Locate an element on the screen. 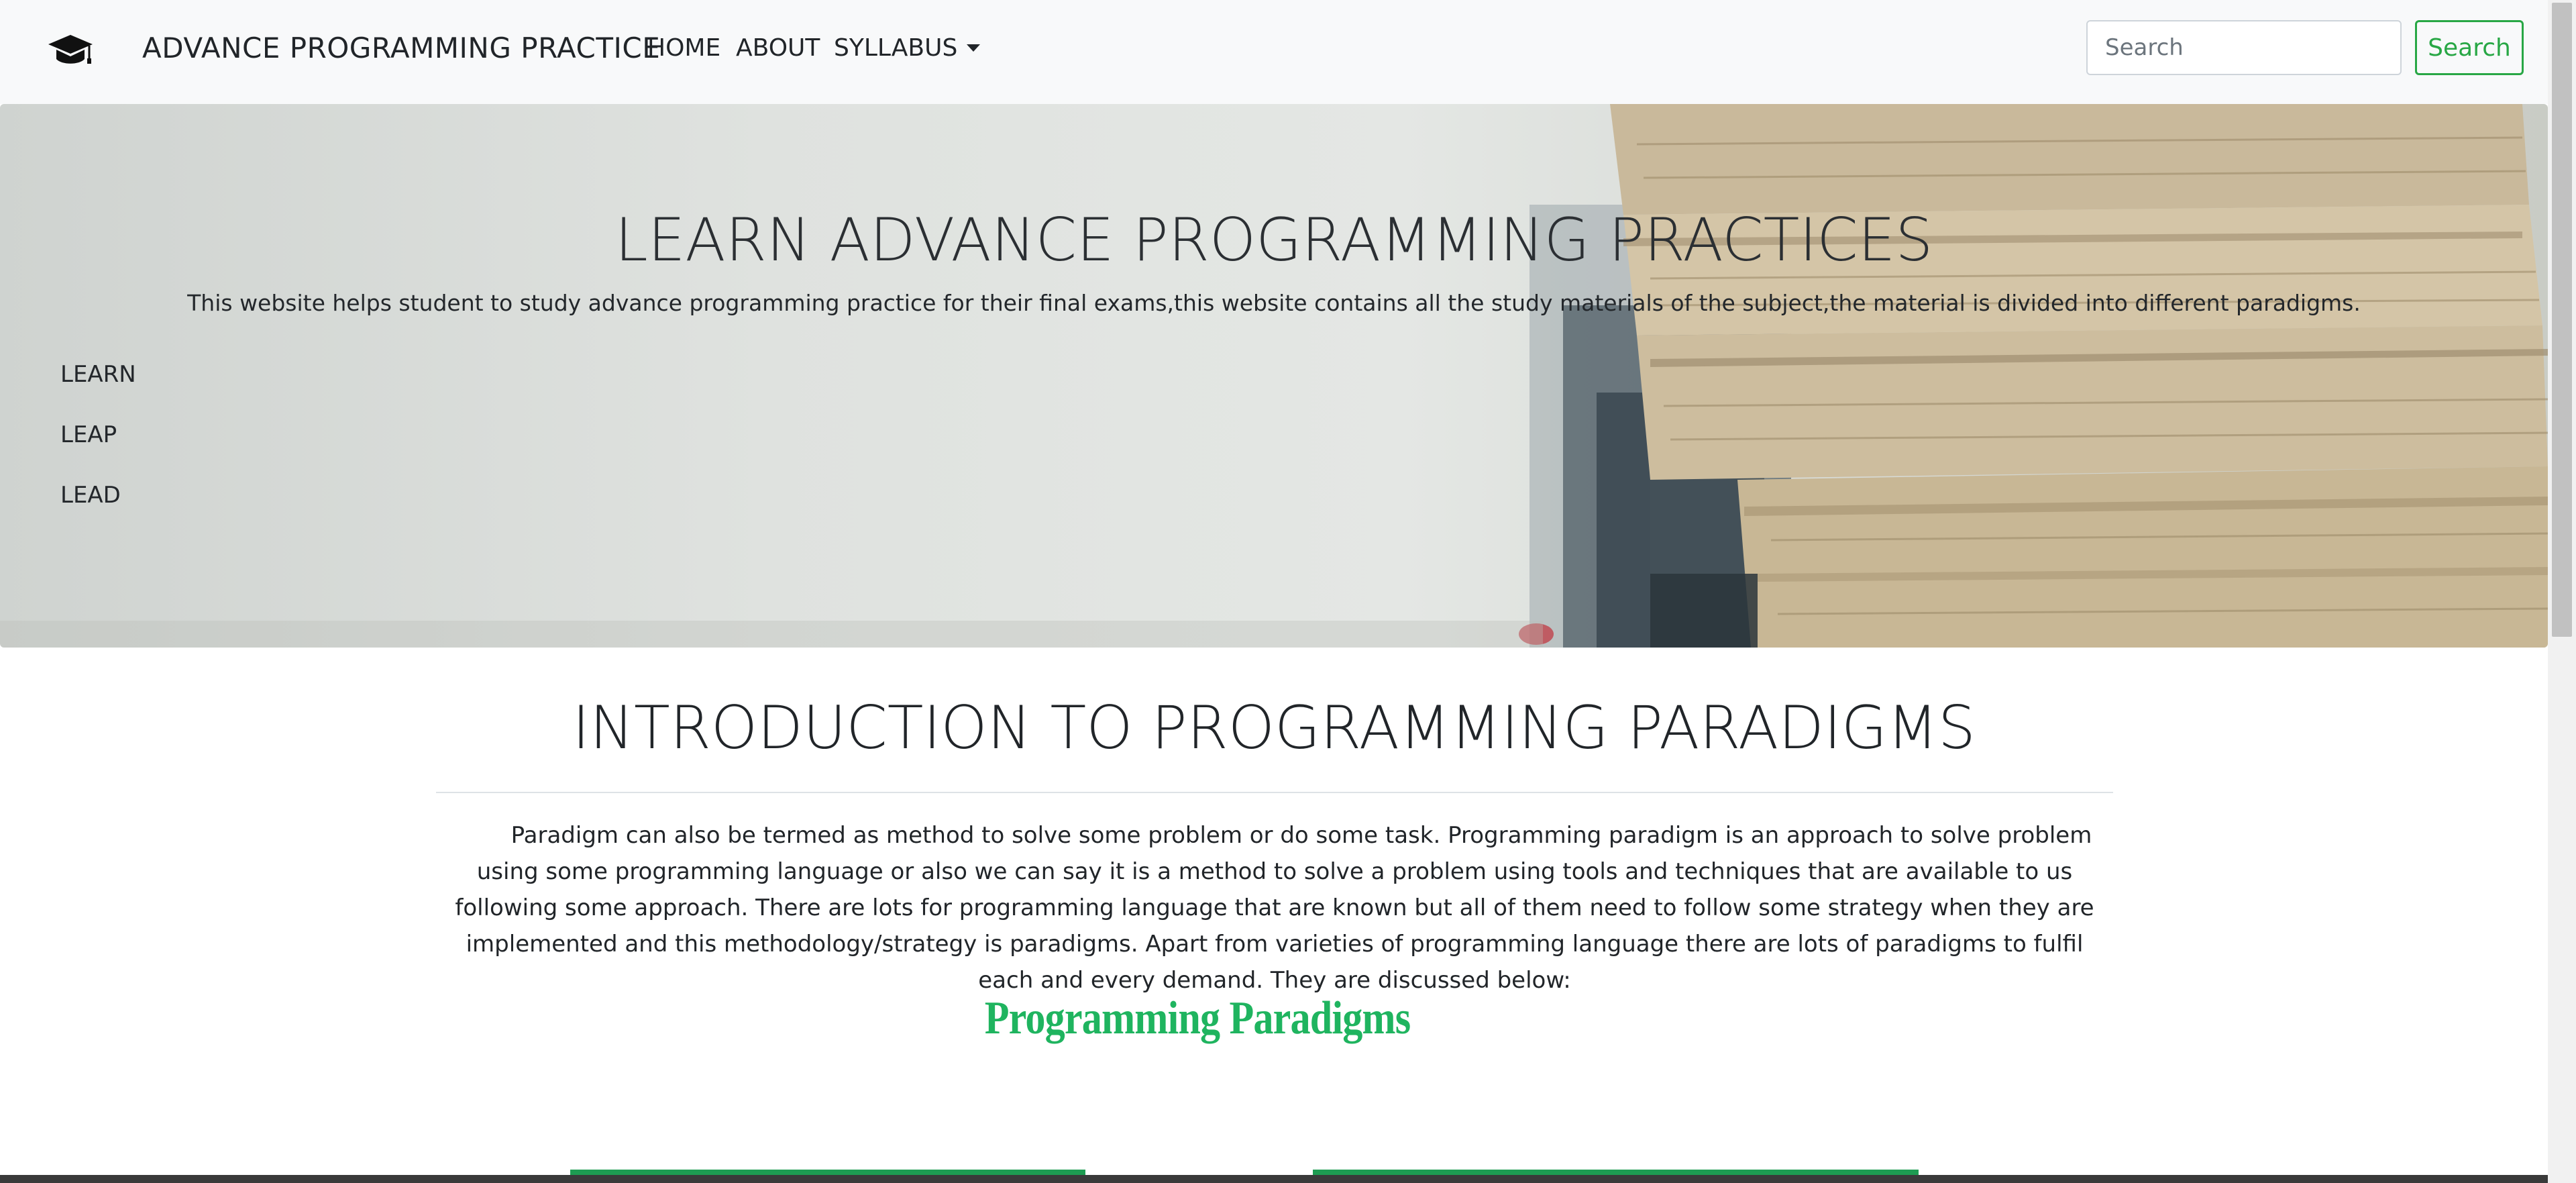 This screenshot has height=1183, width=2576. hero-item-learn: LEARN is located at coordinates (98, 374).